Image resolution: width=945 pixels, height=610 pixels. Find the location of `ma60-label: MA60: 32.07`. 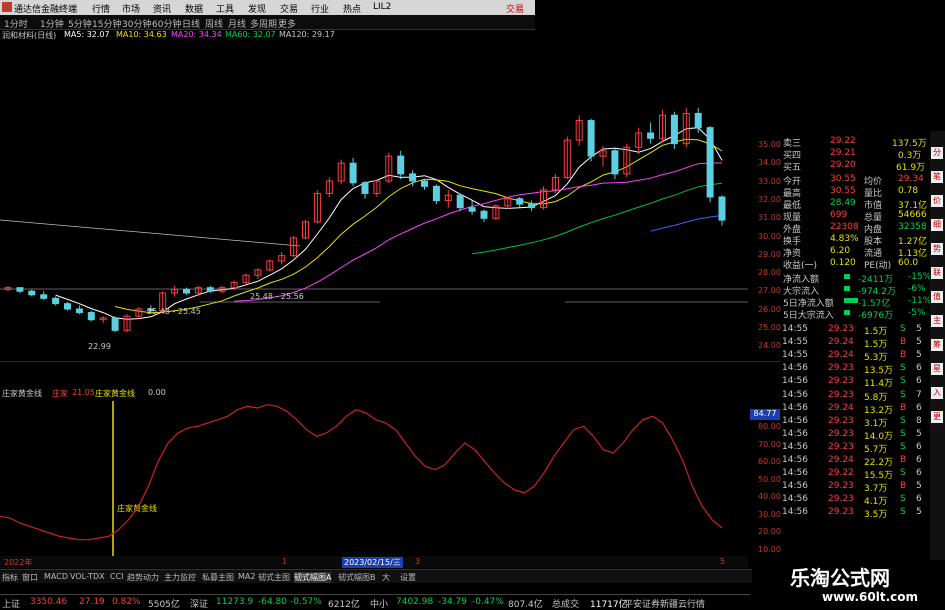

ma60-label: MA60: 32.07 is located at coordinates (250, 34).